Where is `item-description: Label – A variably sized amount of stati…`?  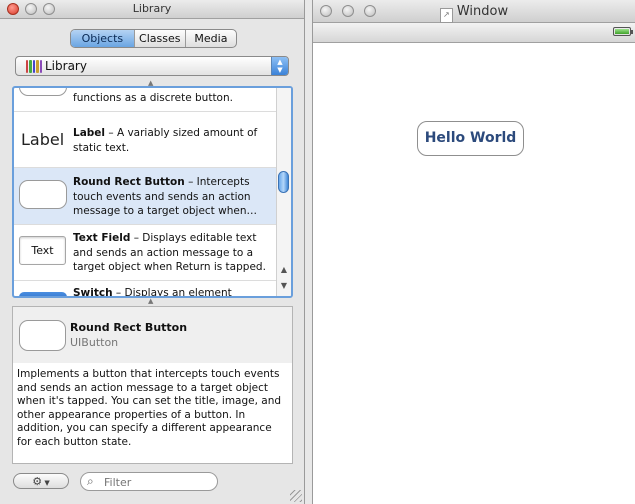
item-description: Label – A variably sized amount of stati… is located at coordinates (165, 140).